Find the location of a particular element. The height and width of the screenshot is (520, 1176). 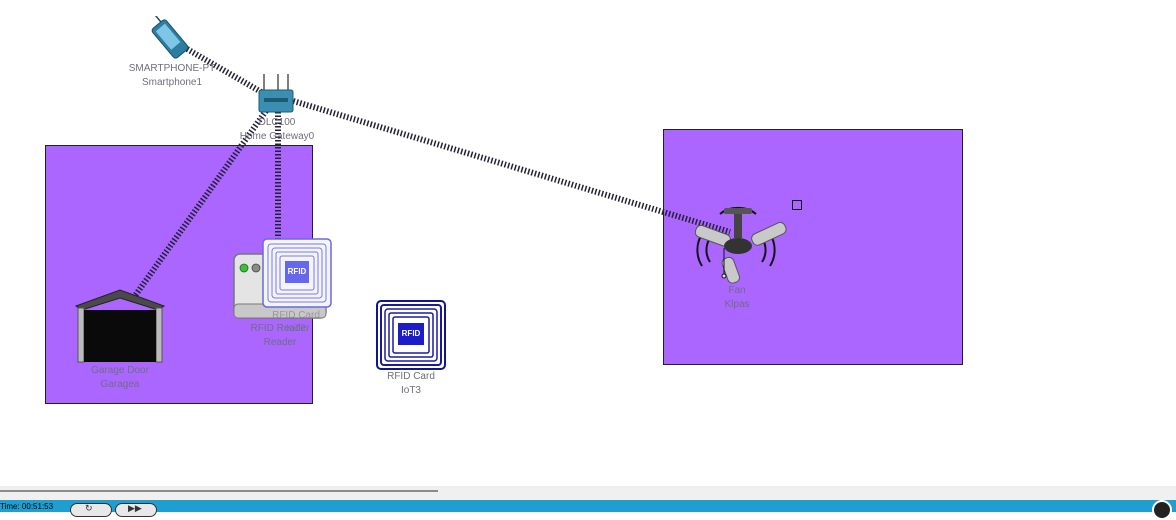

smartphone-icon is located at coordinates (170, 36).